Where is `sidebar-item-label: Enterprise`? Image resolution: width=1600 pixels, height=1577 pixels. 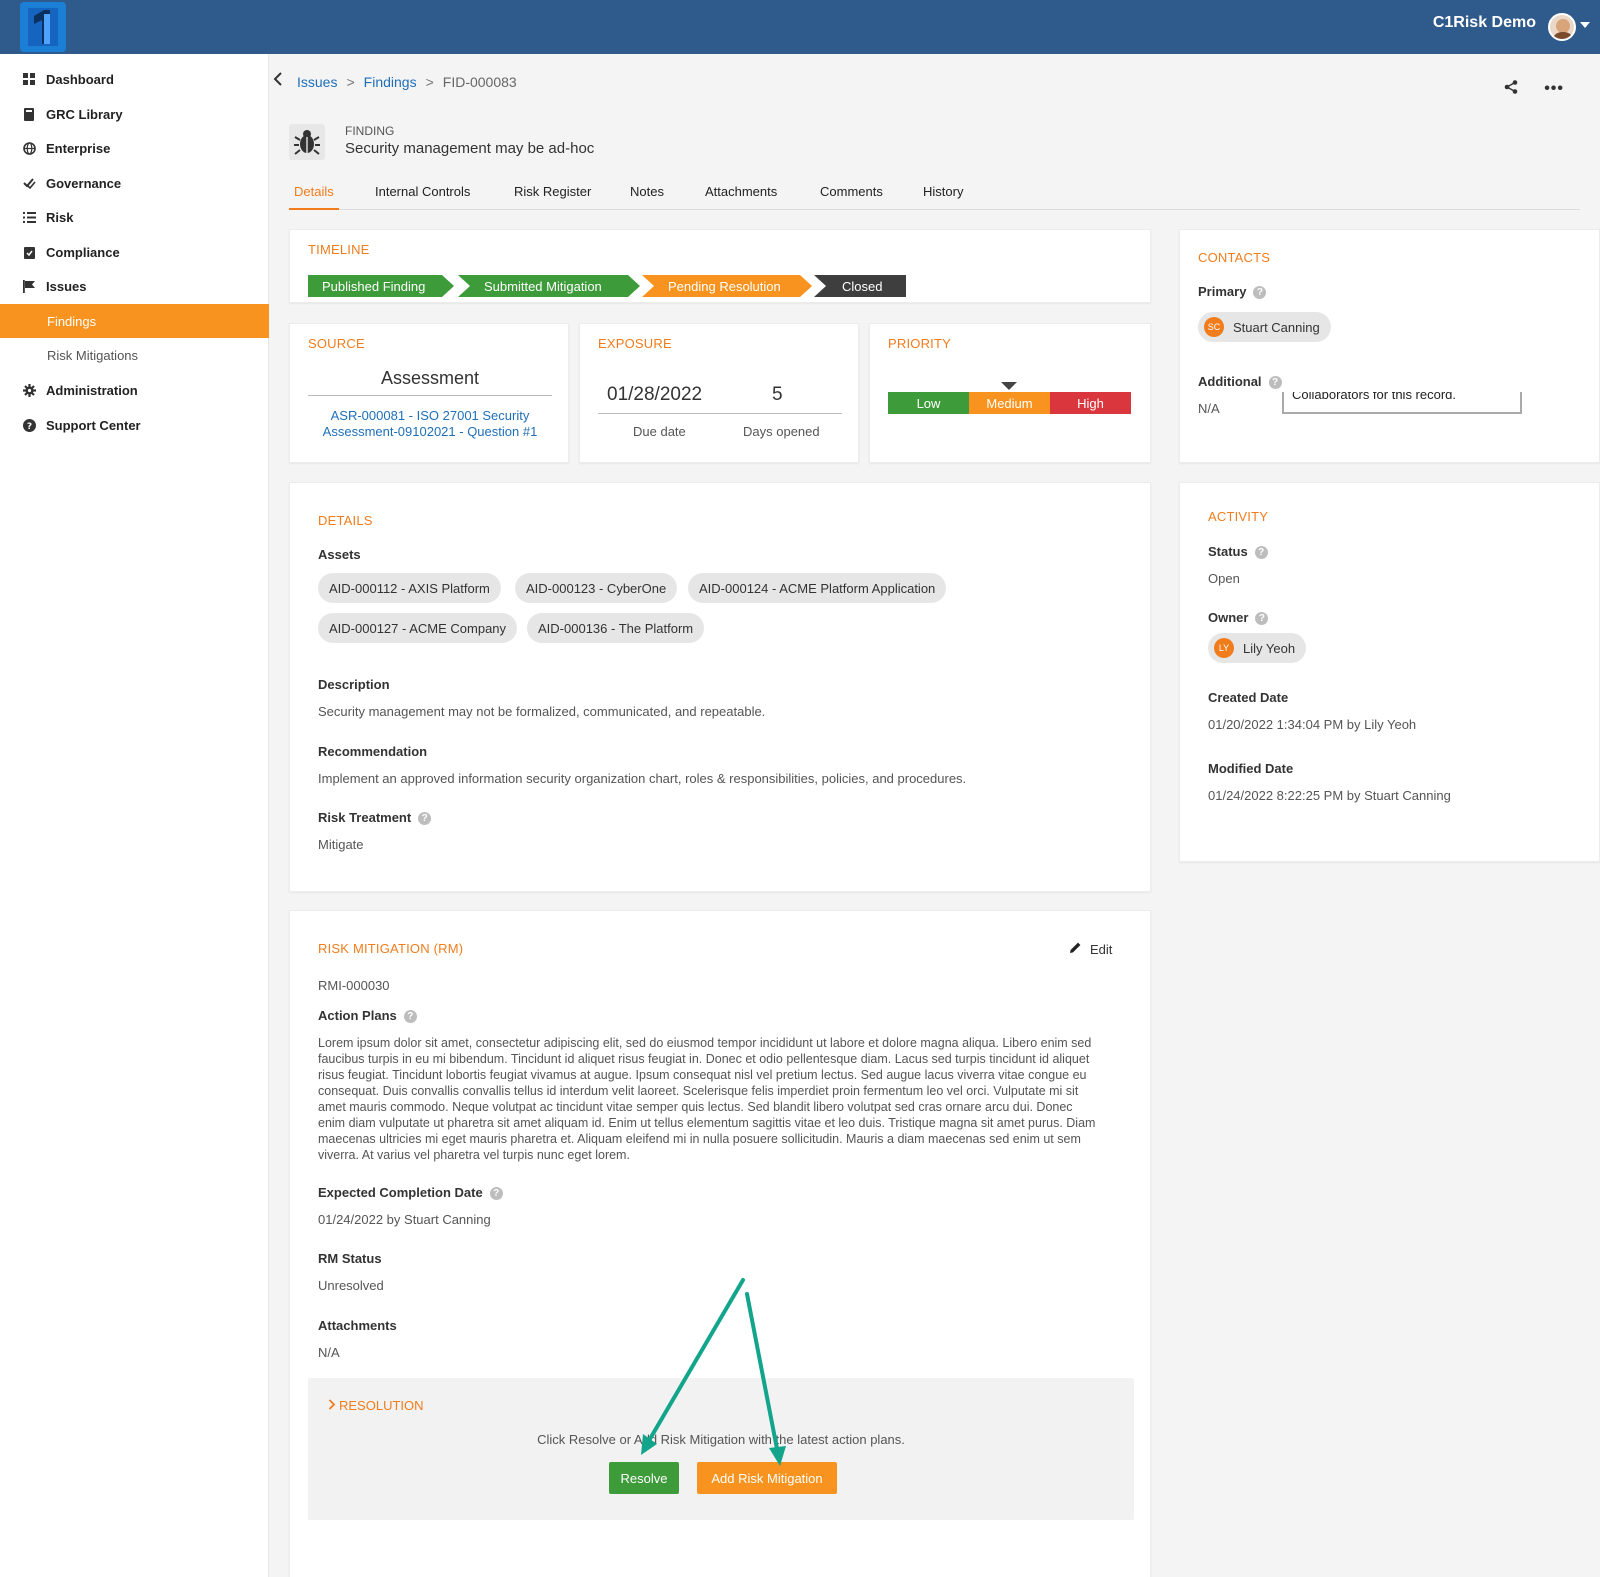 sidebar-item-label: Enterprise is located at coordinates (78, 148).